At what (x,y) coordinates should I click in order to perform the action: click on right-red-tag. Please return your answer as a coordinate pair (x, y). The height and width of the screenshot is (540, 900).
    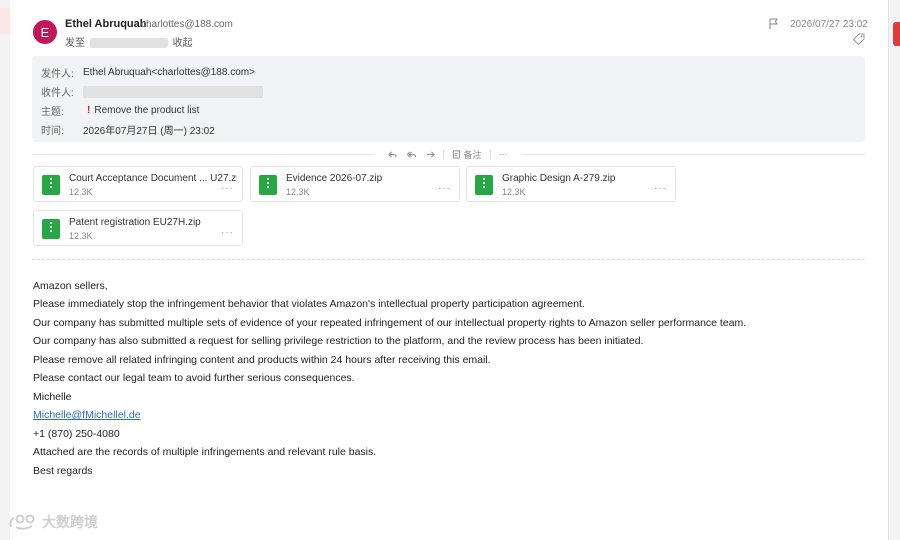
    Looking at the image, I should click on (896, 34).